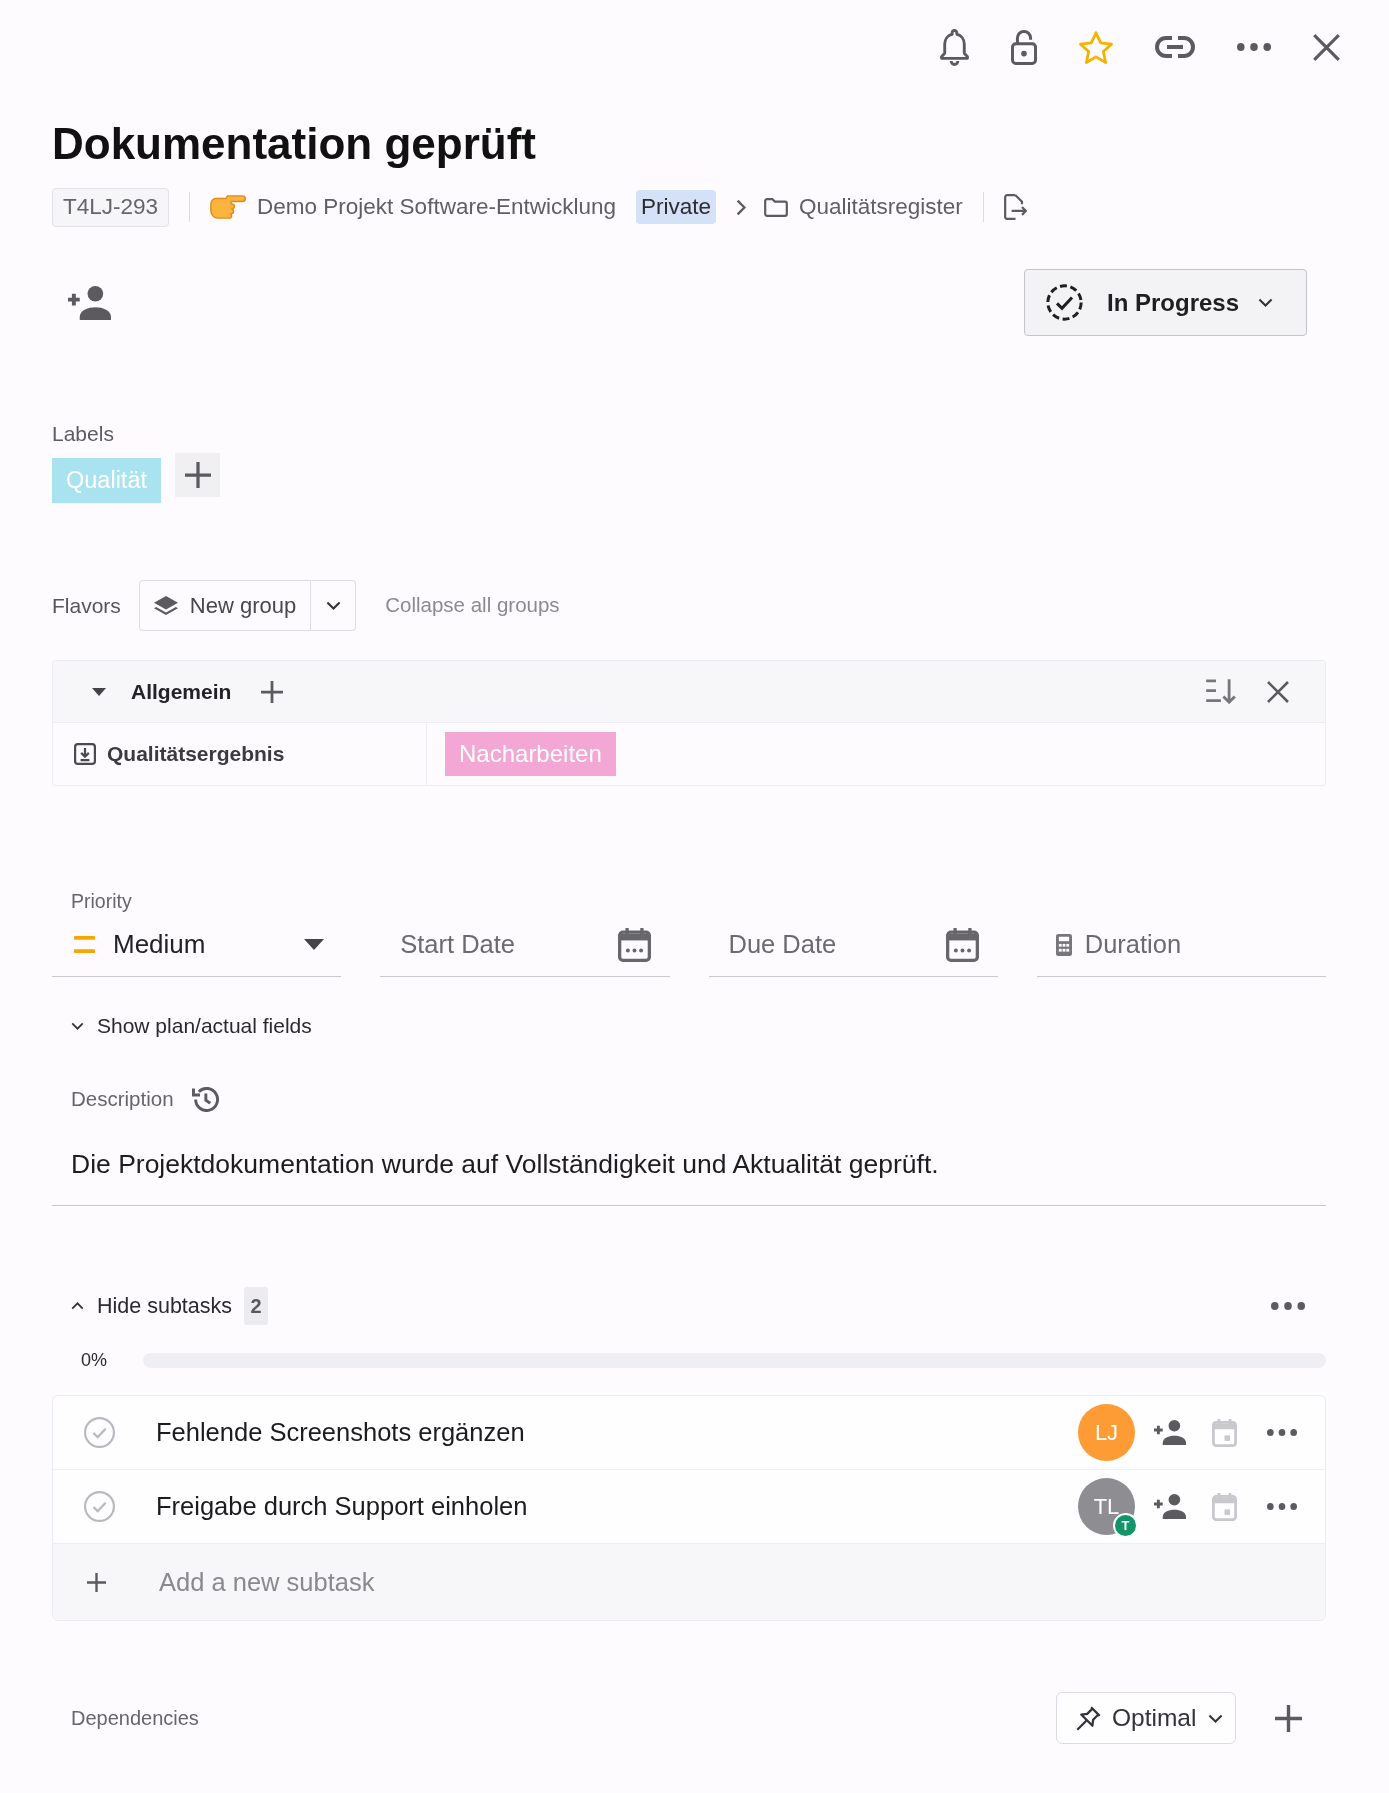 The height and width of the screenshot is (1793, 1389). I want to click on calculator-icon, so click(1063, 944).